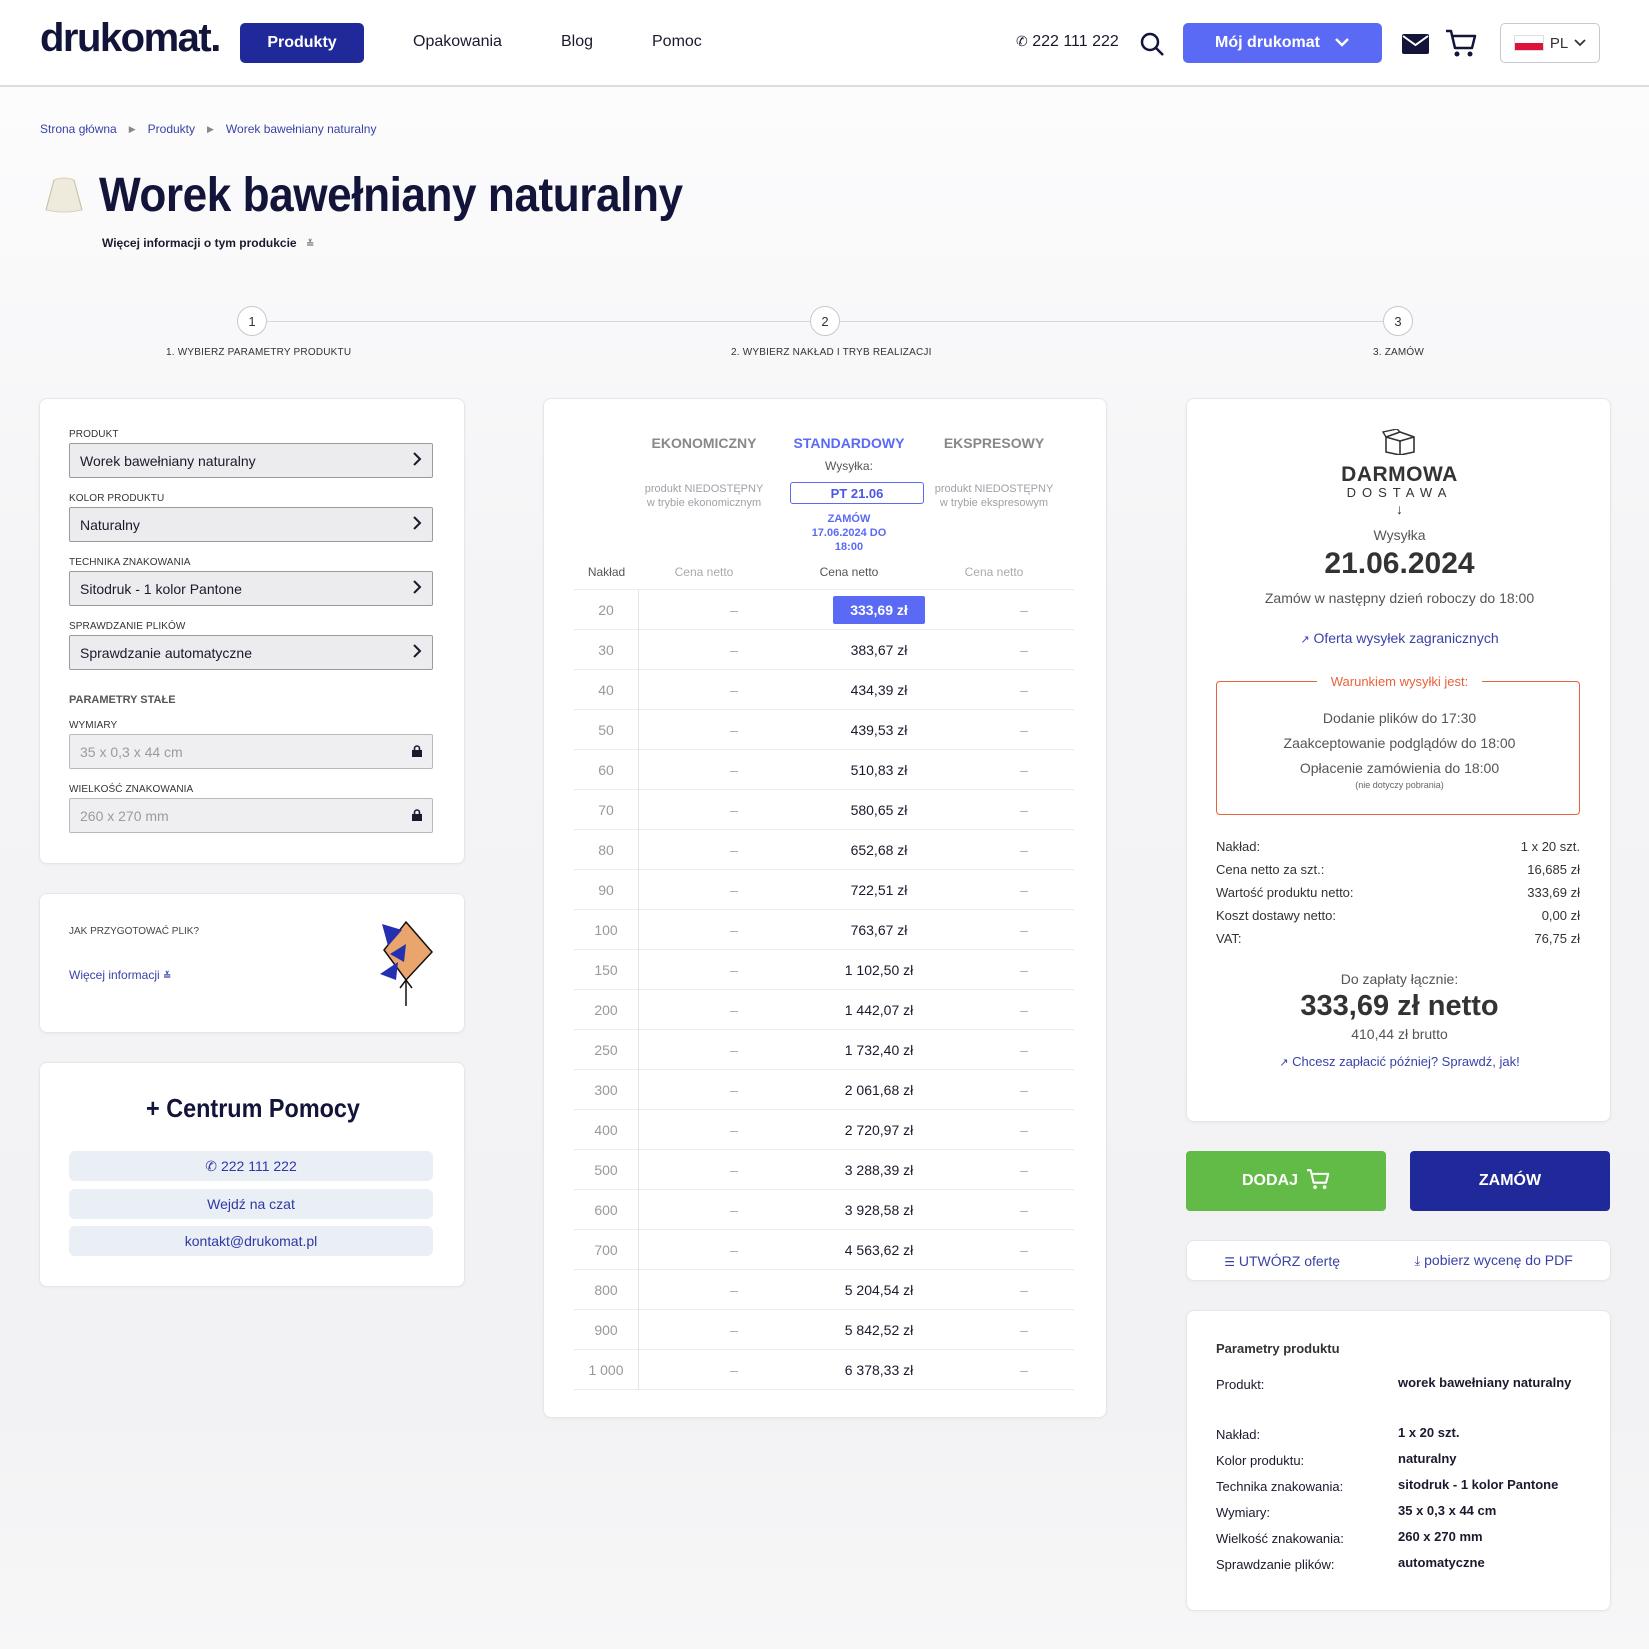 The image size is (1649, 1649). I want to click on table-row: 250 – 1 732,40 zł –, so click(824, 1050).